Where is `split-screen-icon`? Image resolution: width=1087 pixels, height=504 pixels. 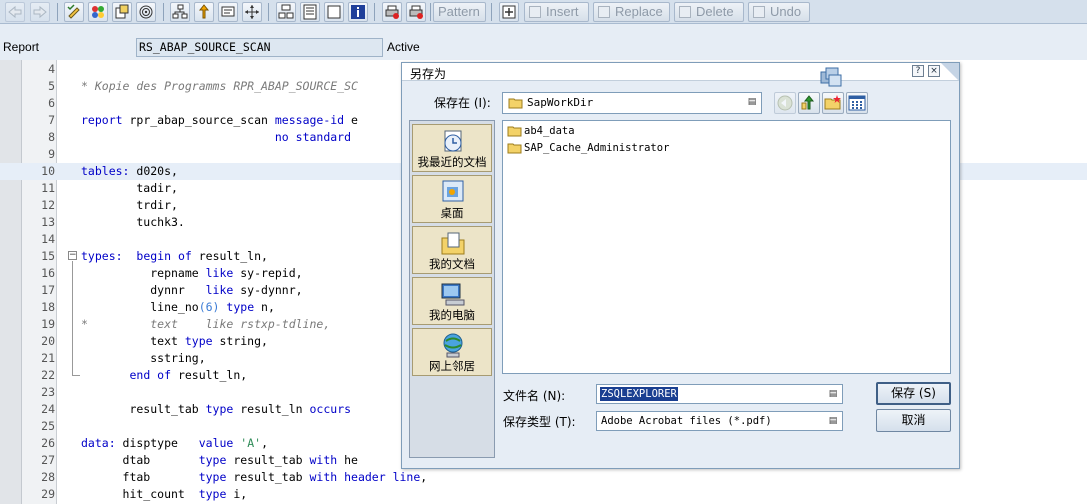
split-screen-icon is located at coordinates (310, 12).